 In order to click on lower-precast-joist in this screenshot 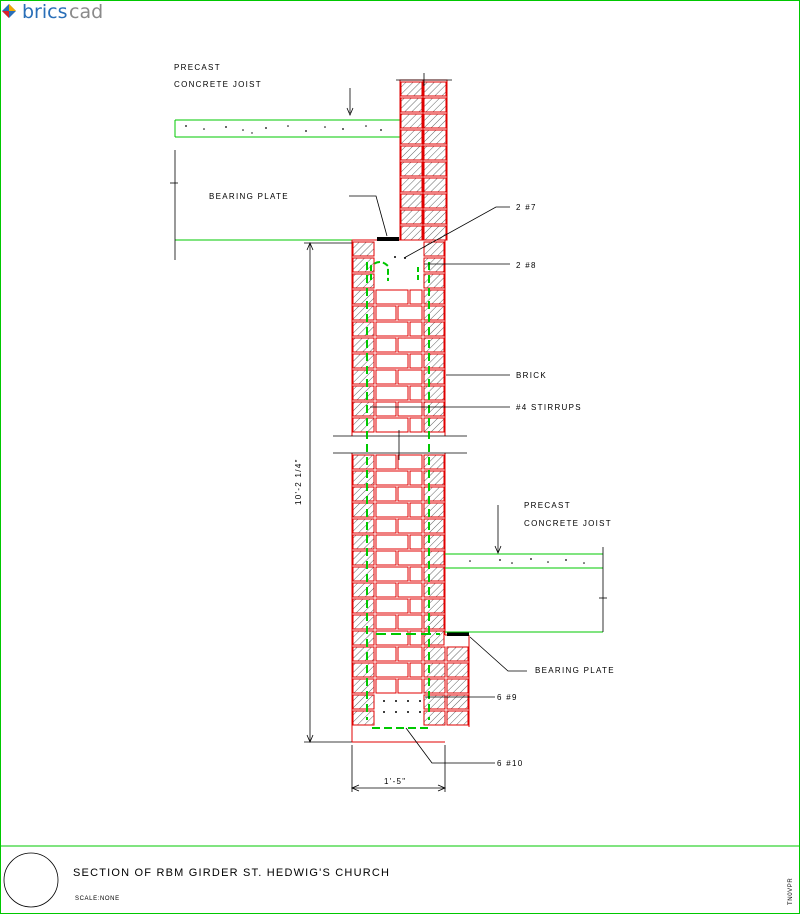, I will do `click(526, 590)`.